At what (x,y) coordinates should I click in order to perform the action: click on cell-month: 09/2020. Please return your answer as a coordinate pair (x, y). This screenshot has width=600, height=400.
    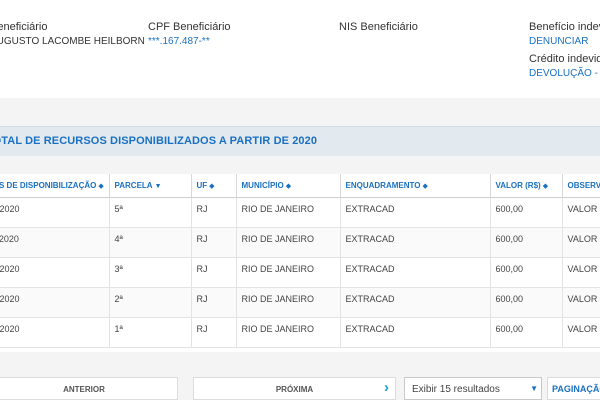
    Looking at the image, I should click on (55, 302).